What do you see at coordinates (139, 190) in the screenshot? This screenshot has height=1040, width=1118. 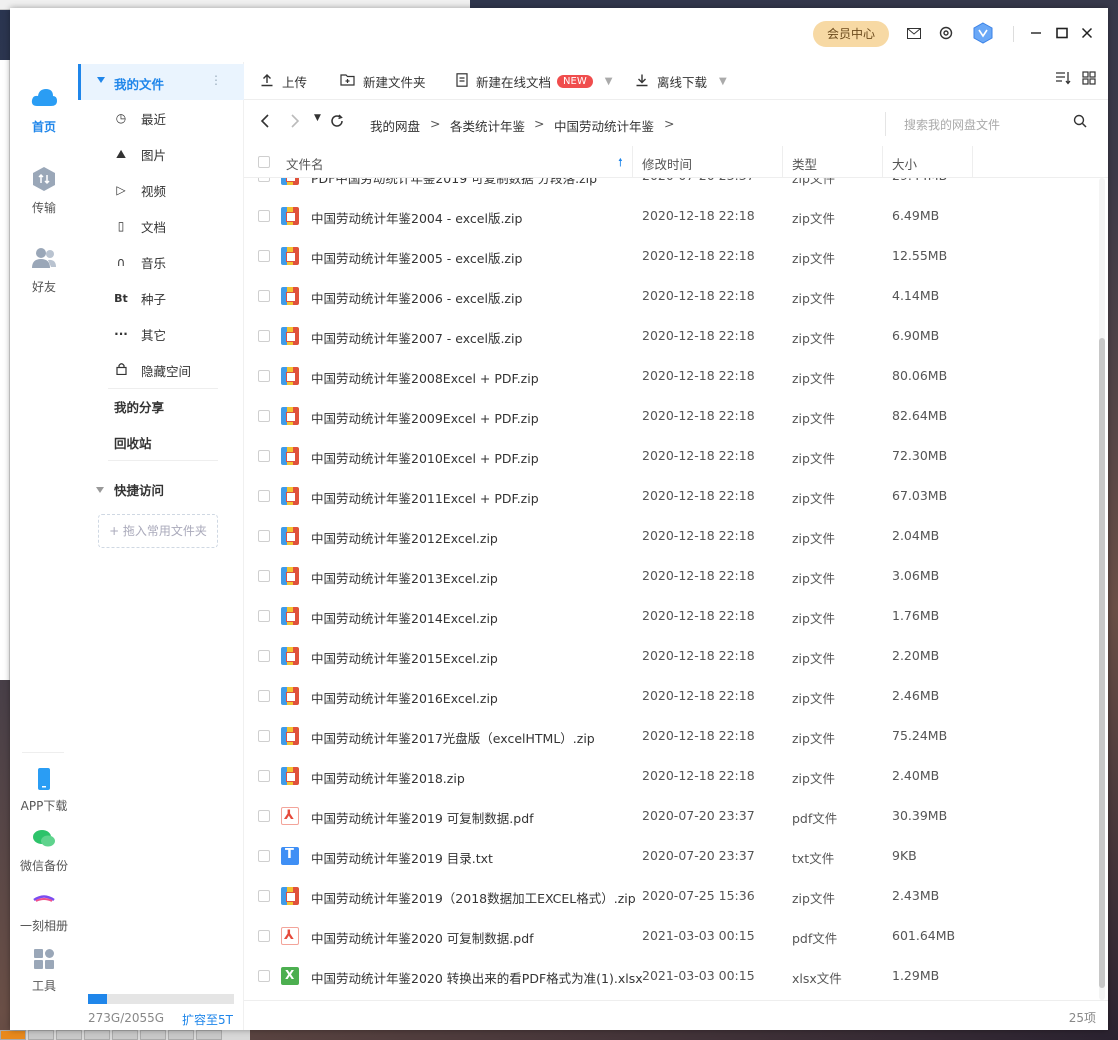 I see `sidebar-item-video: ▷ 视频` at bounding box center [139, 190].